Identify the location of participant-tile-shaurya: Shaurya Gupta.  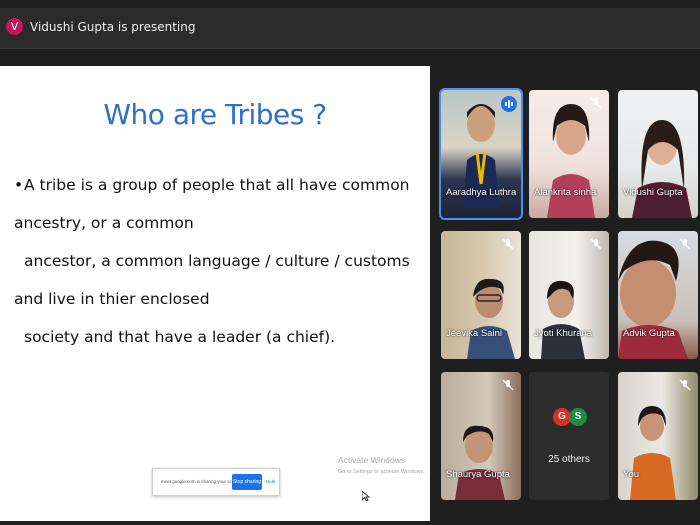
(481, 436).